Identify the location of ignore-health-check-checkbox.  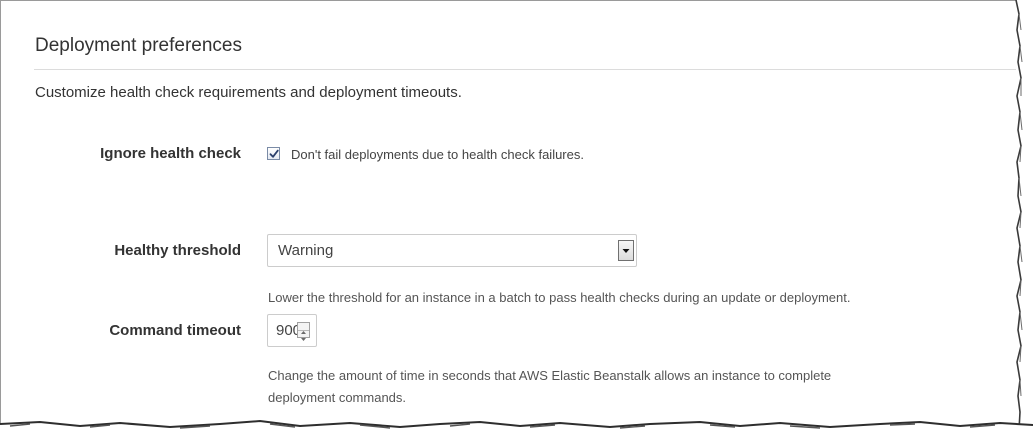
(273, 153).